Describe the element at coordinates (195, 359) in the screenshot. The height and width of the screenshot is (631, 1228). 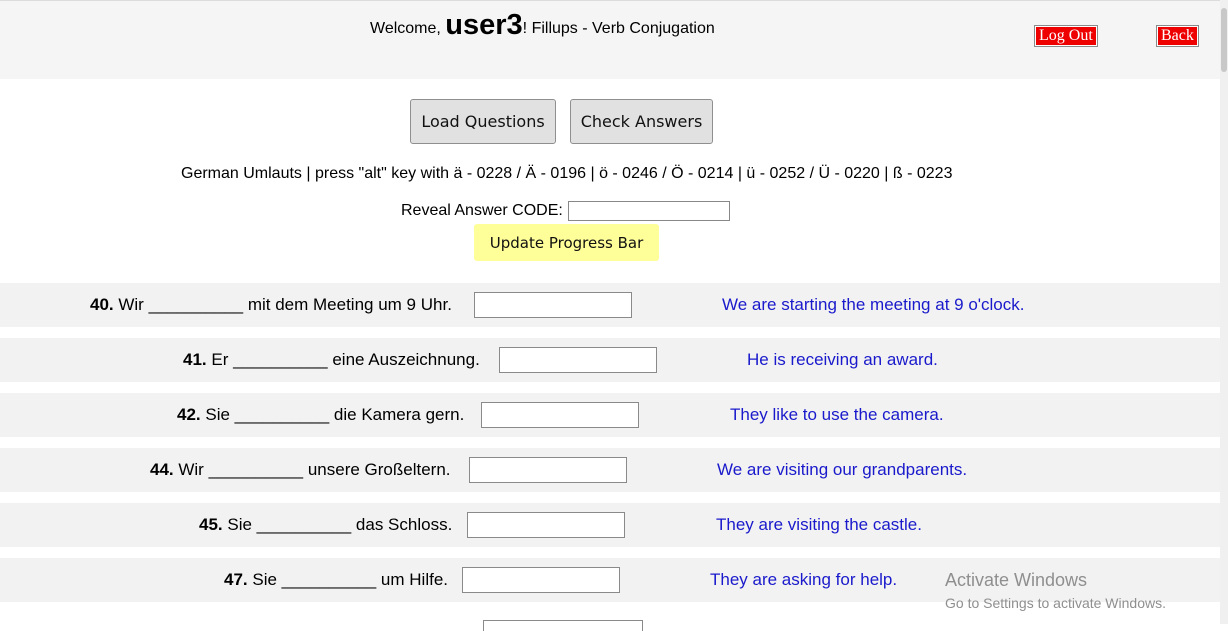
I see `question-number: 41.` at that location.